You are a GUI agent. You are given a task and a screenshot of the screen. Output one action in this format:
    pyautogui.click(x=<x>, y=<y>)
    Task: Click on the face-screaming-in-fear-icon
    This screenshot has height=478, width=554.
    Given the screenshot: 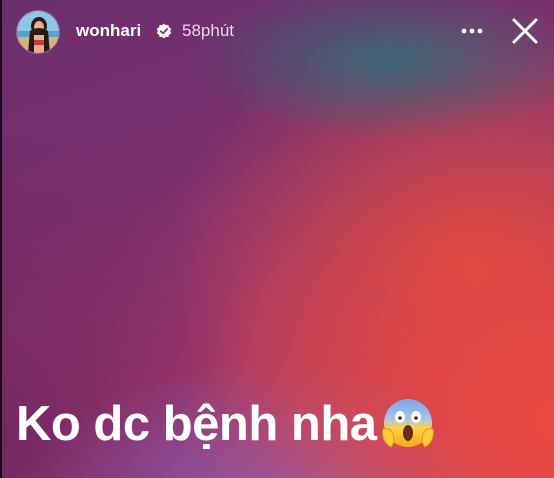 What is the action you would take?
    pyautogui.click(x=408, y=424)
    